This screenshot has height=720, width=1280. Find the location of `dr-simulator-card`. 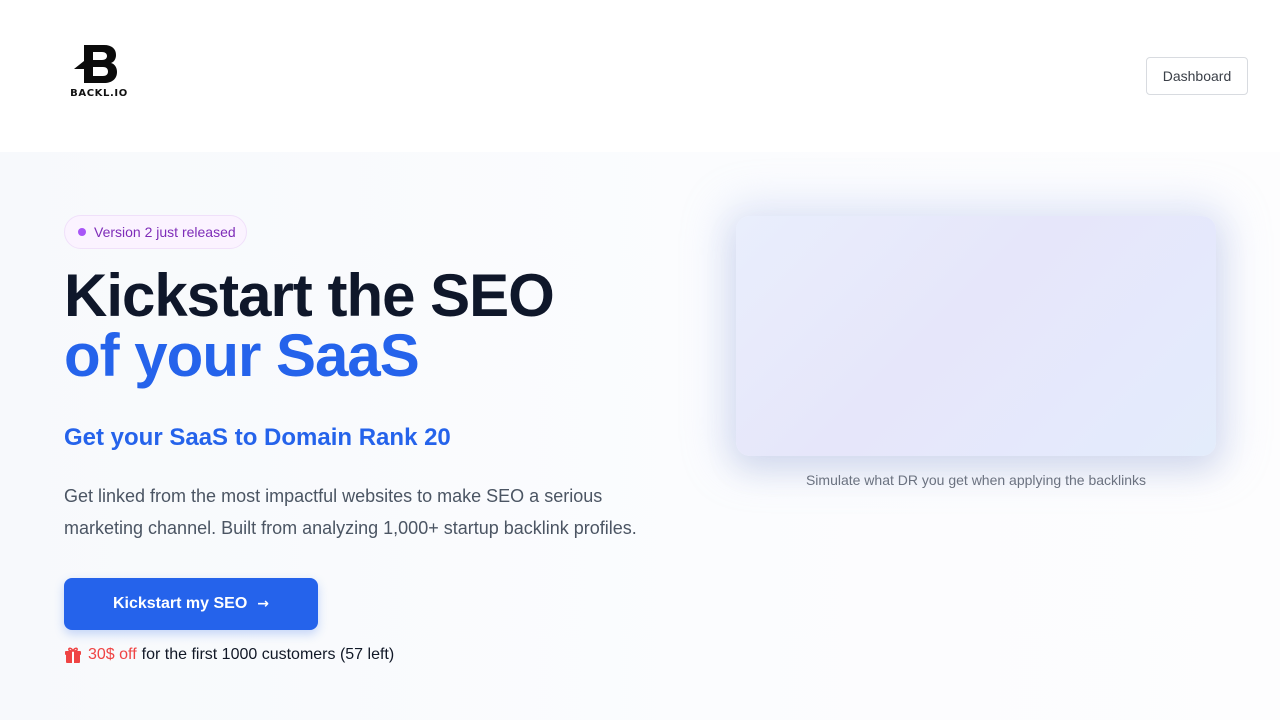

dr-simulator-card is located at coordinates (976, 336).